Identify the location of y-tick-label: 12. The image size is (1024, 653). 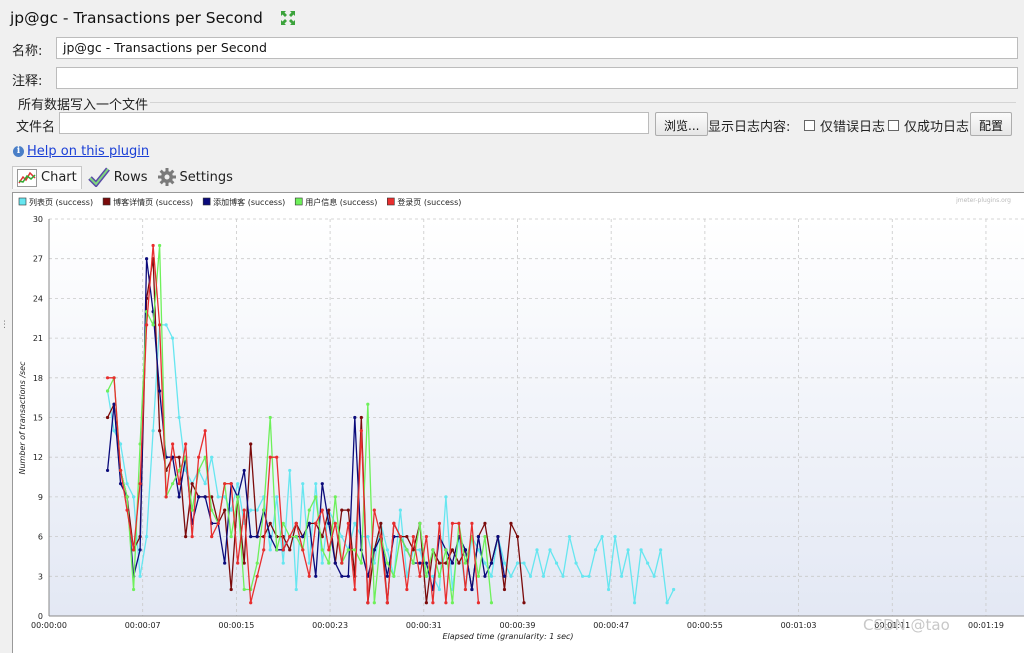
(38, 457).